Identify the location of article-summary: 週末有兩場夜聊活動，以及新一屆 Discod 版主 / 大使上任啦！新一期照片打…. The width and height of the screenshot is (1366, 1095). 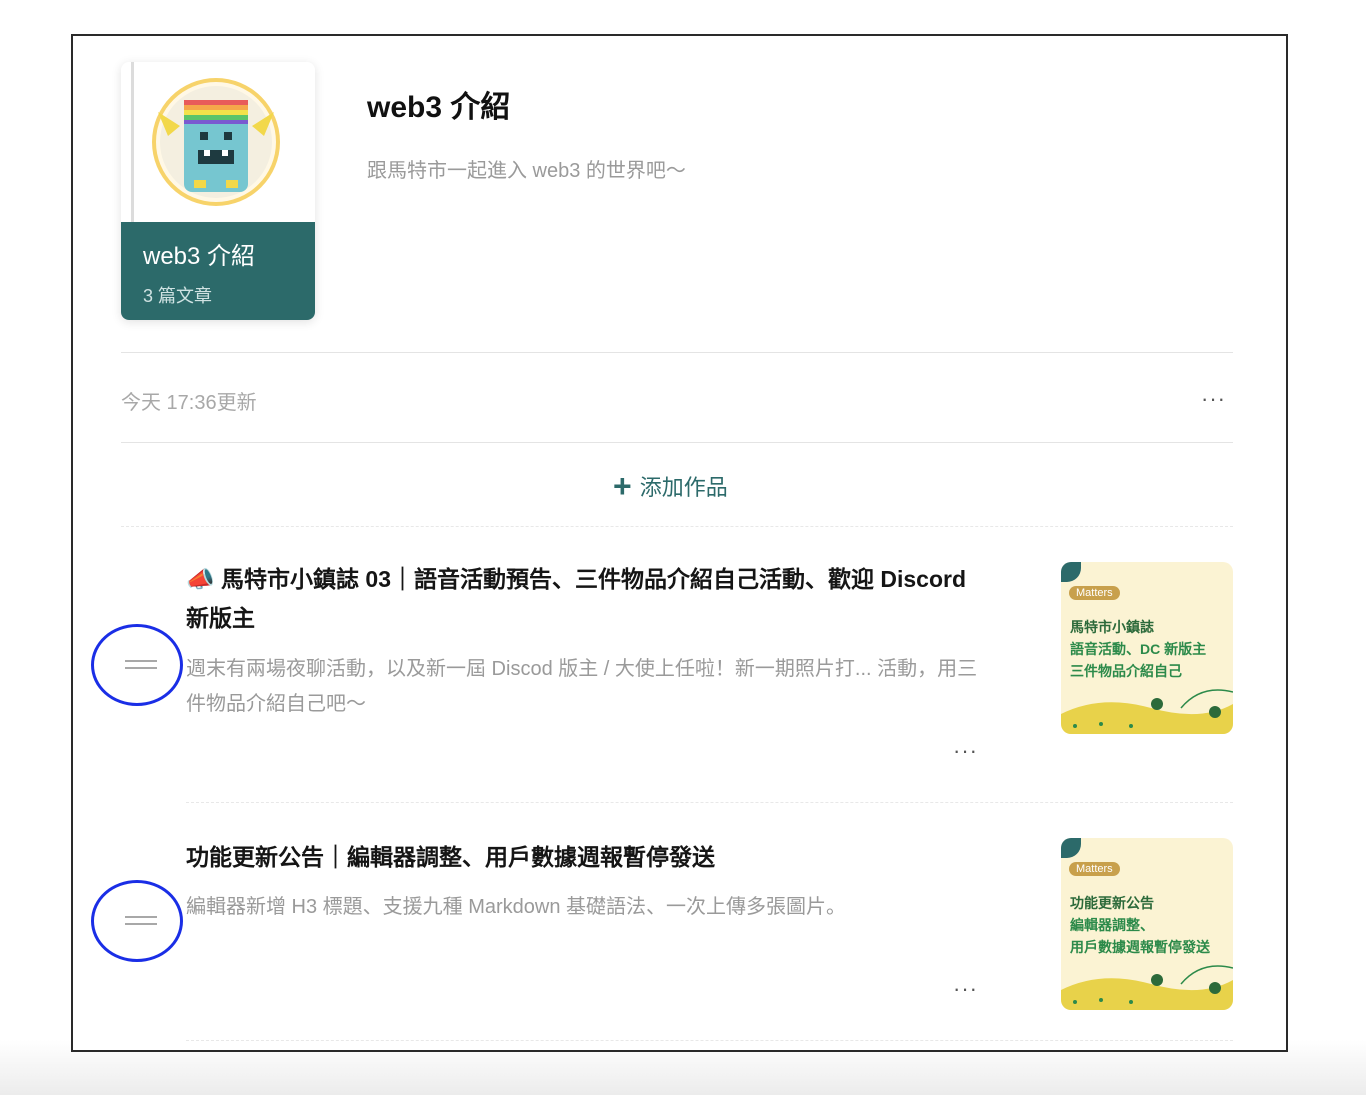
(582, 686).